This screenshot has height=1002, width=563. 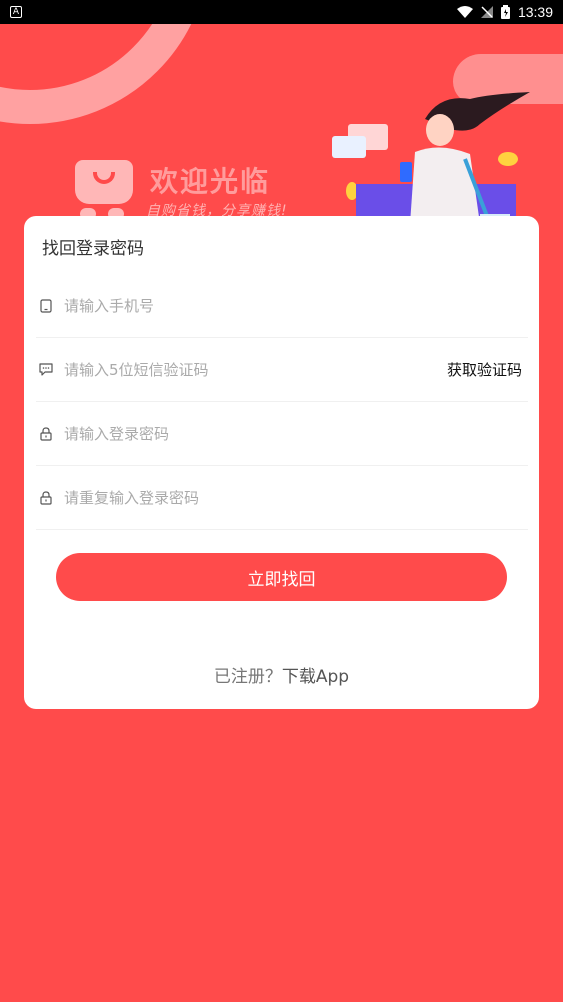 I want to click on status-right: 13:39, so click(x=504, y=12).